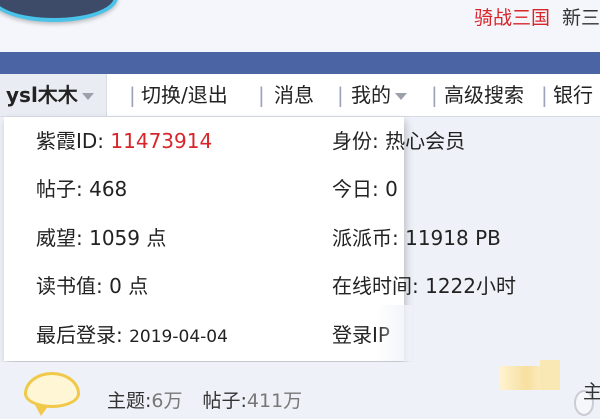 The height and width of the screenshot is (419, 600). I want to click on prestige-label: 威望:, so click(59, 238).